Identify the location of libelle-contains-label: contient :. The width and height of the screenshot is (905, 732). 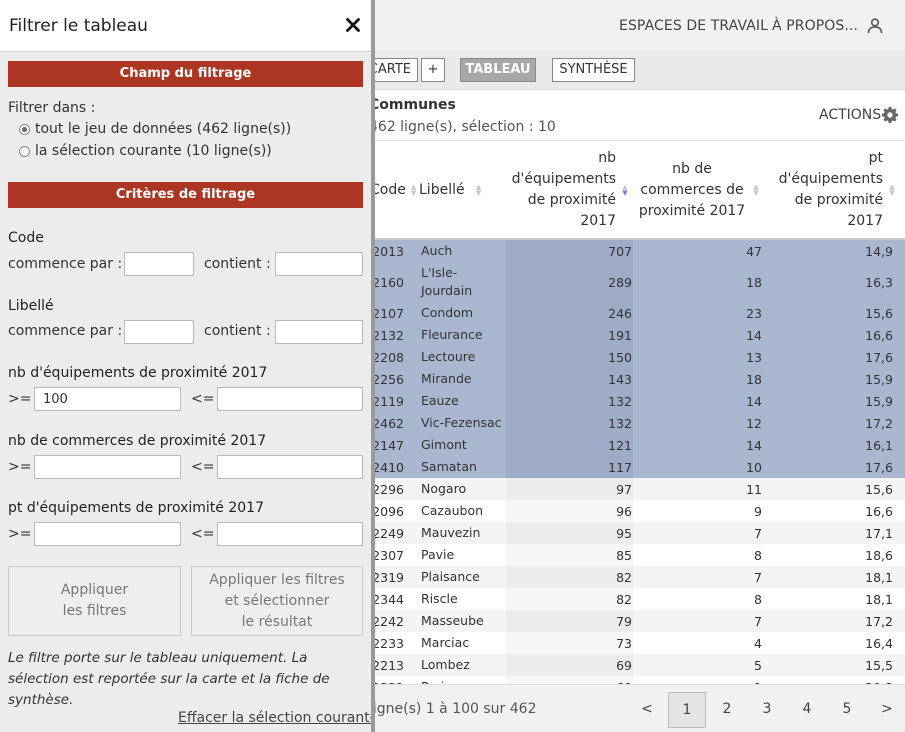
(237, 331).